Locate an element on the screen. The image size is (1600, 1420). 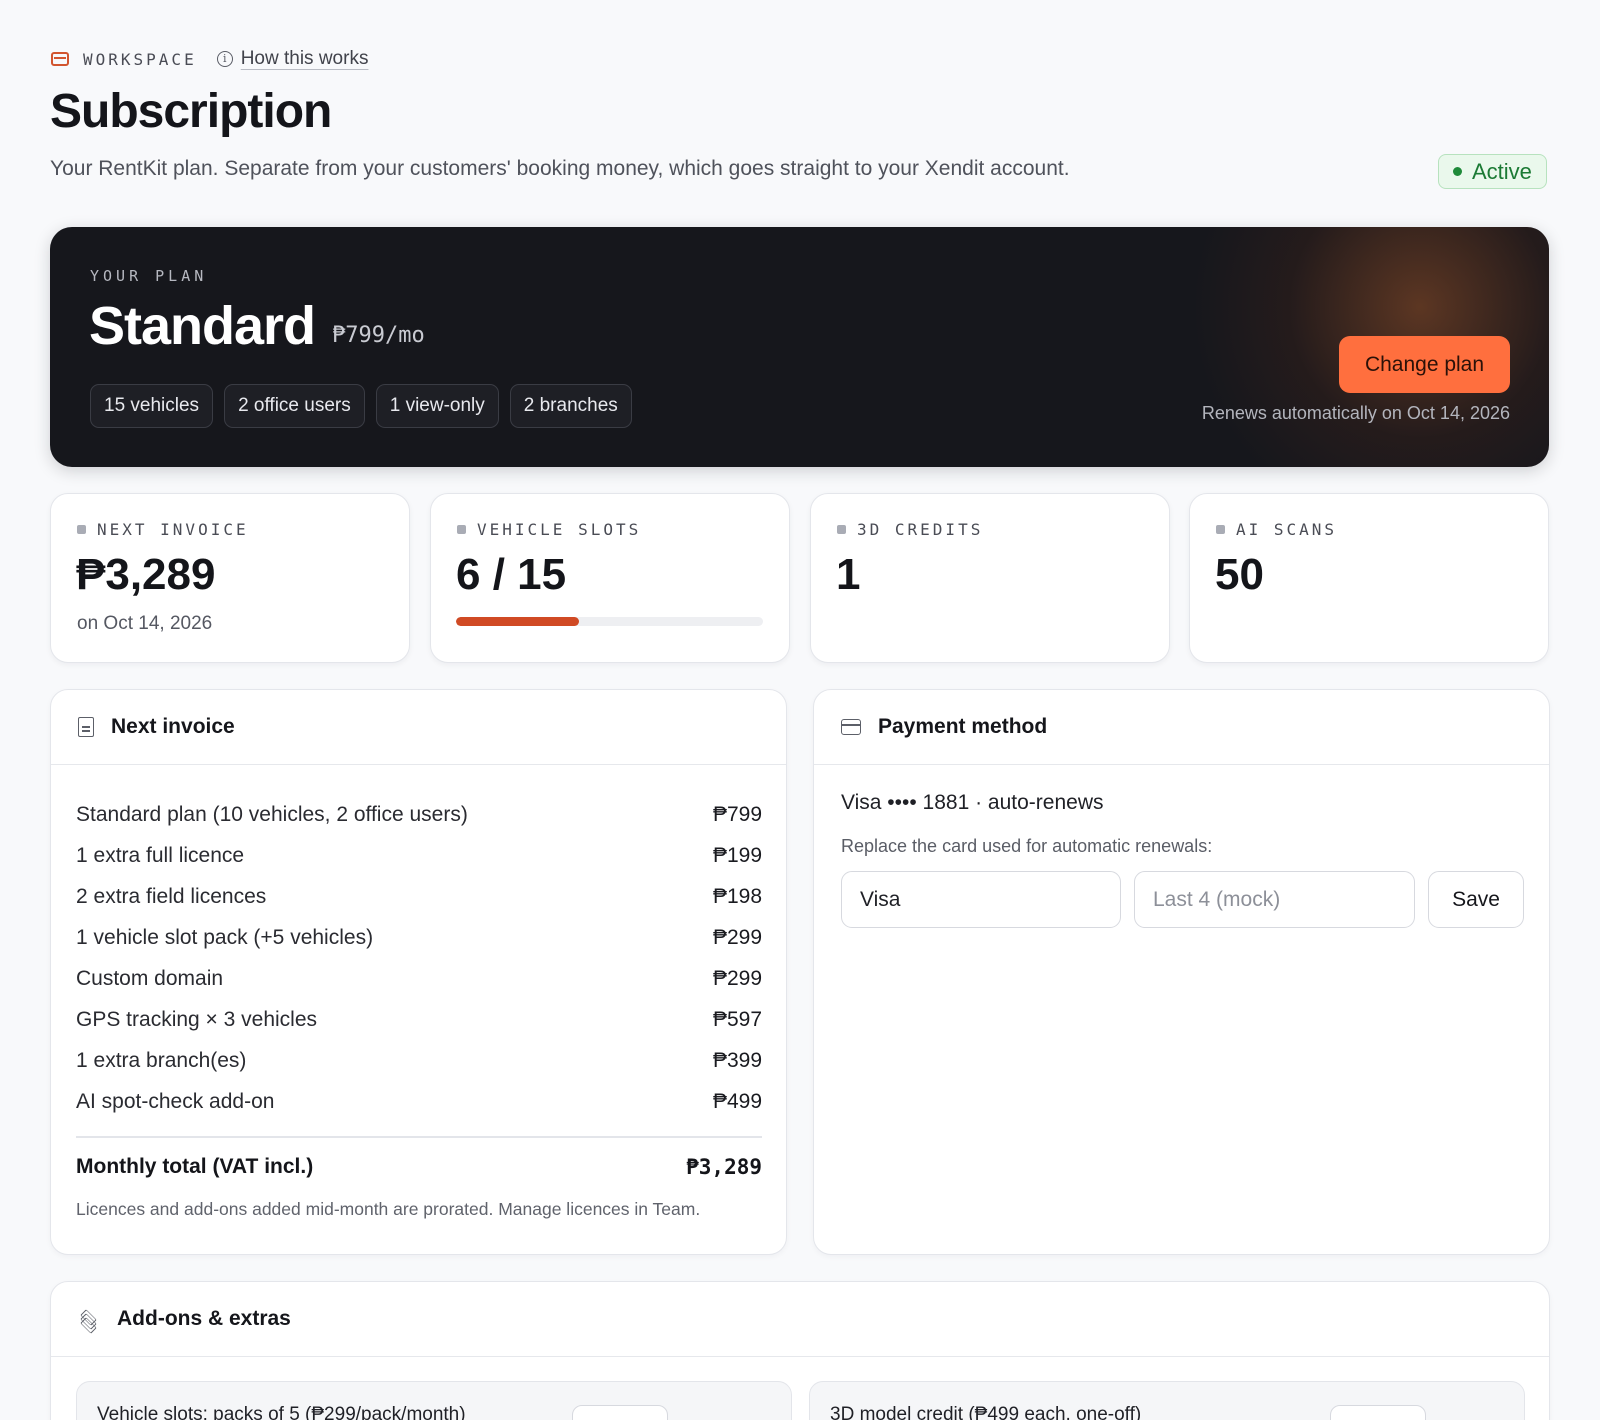
invoice-line-amount: ₱198 is located at coordinates (737, 896).